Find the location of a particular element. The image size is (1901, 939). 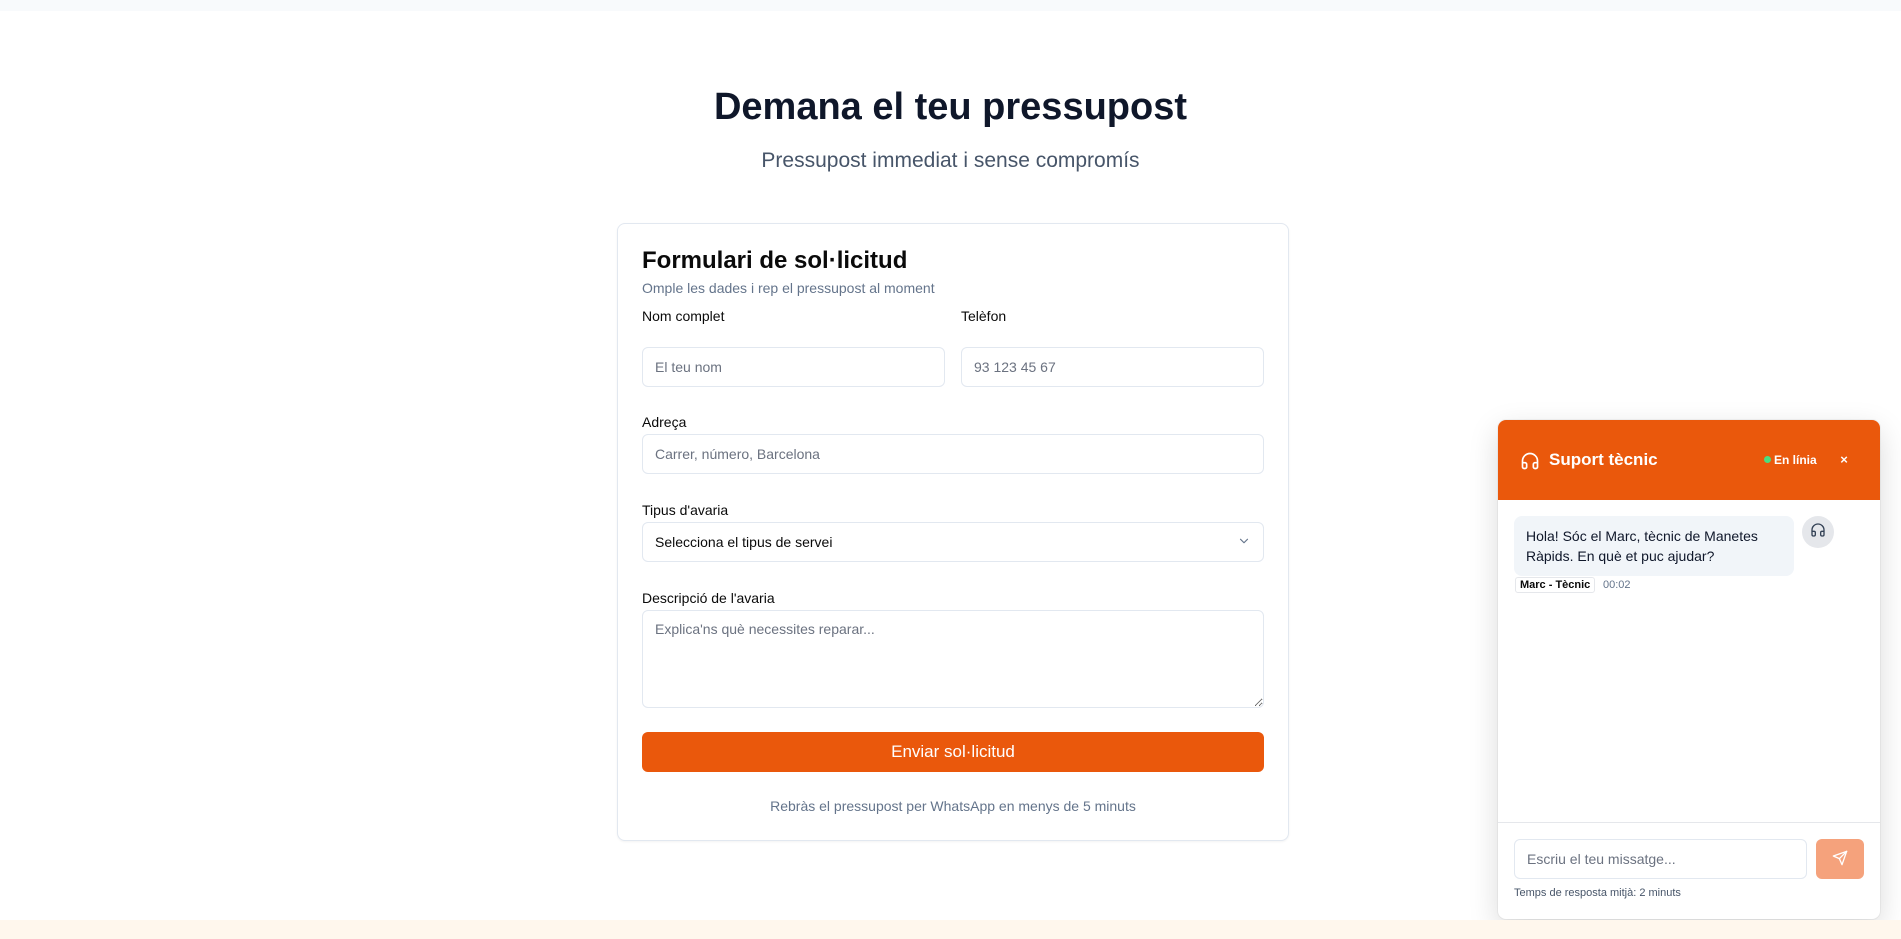

online-status-dot is located at coordinates (1767, 459).